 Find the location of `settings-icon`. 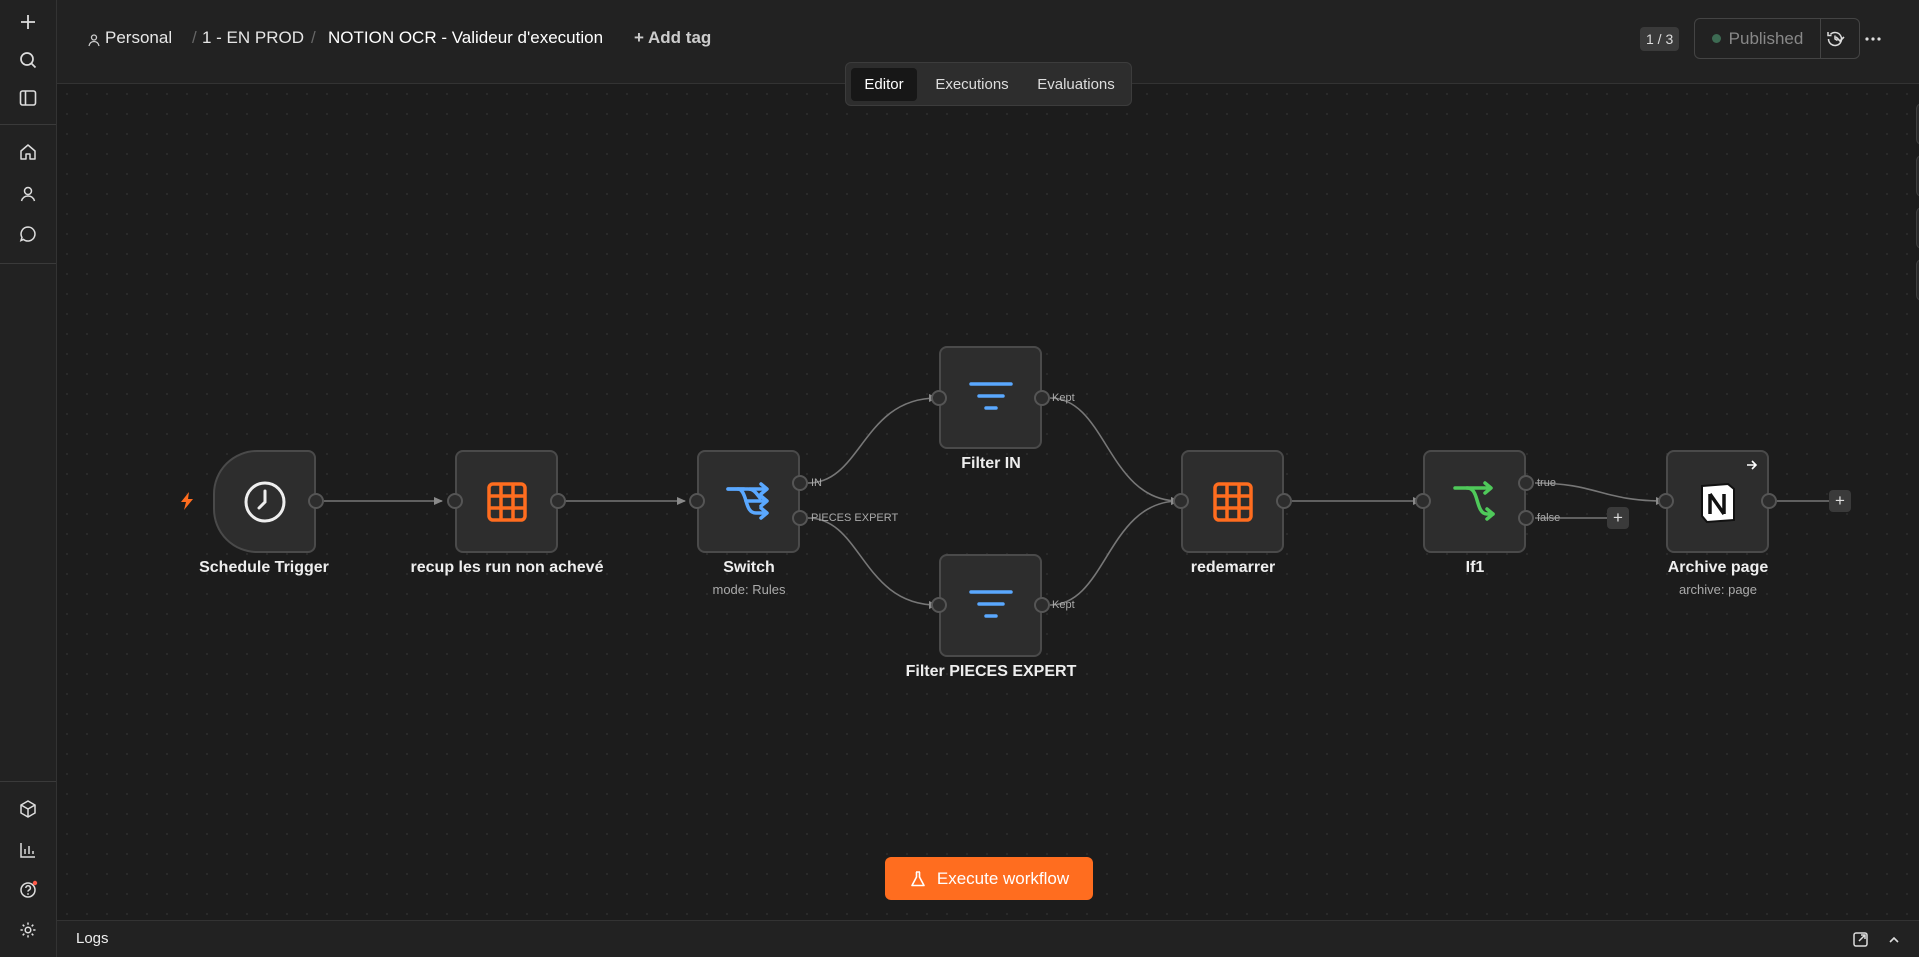

settings-icon is located at coordinates (28, 930).